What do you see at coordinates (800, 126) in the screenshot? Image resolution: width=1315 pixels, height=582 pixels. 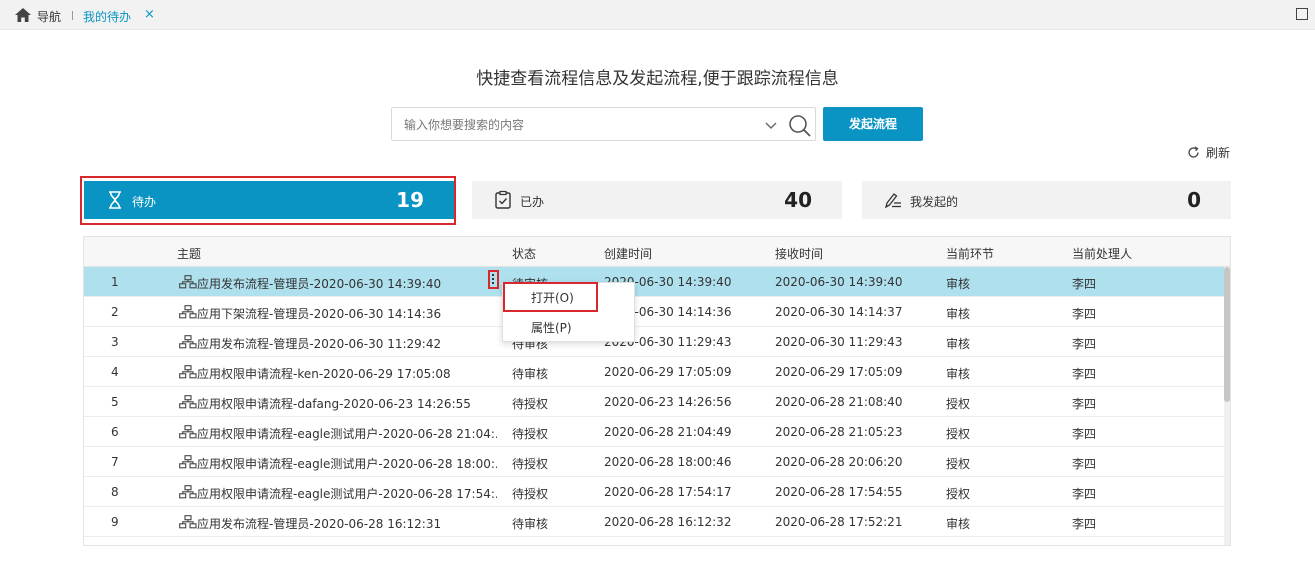 I see `search-icon` at bounding box center [800, 126].